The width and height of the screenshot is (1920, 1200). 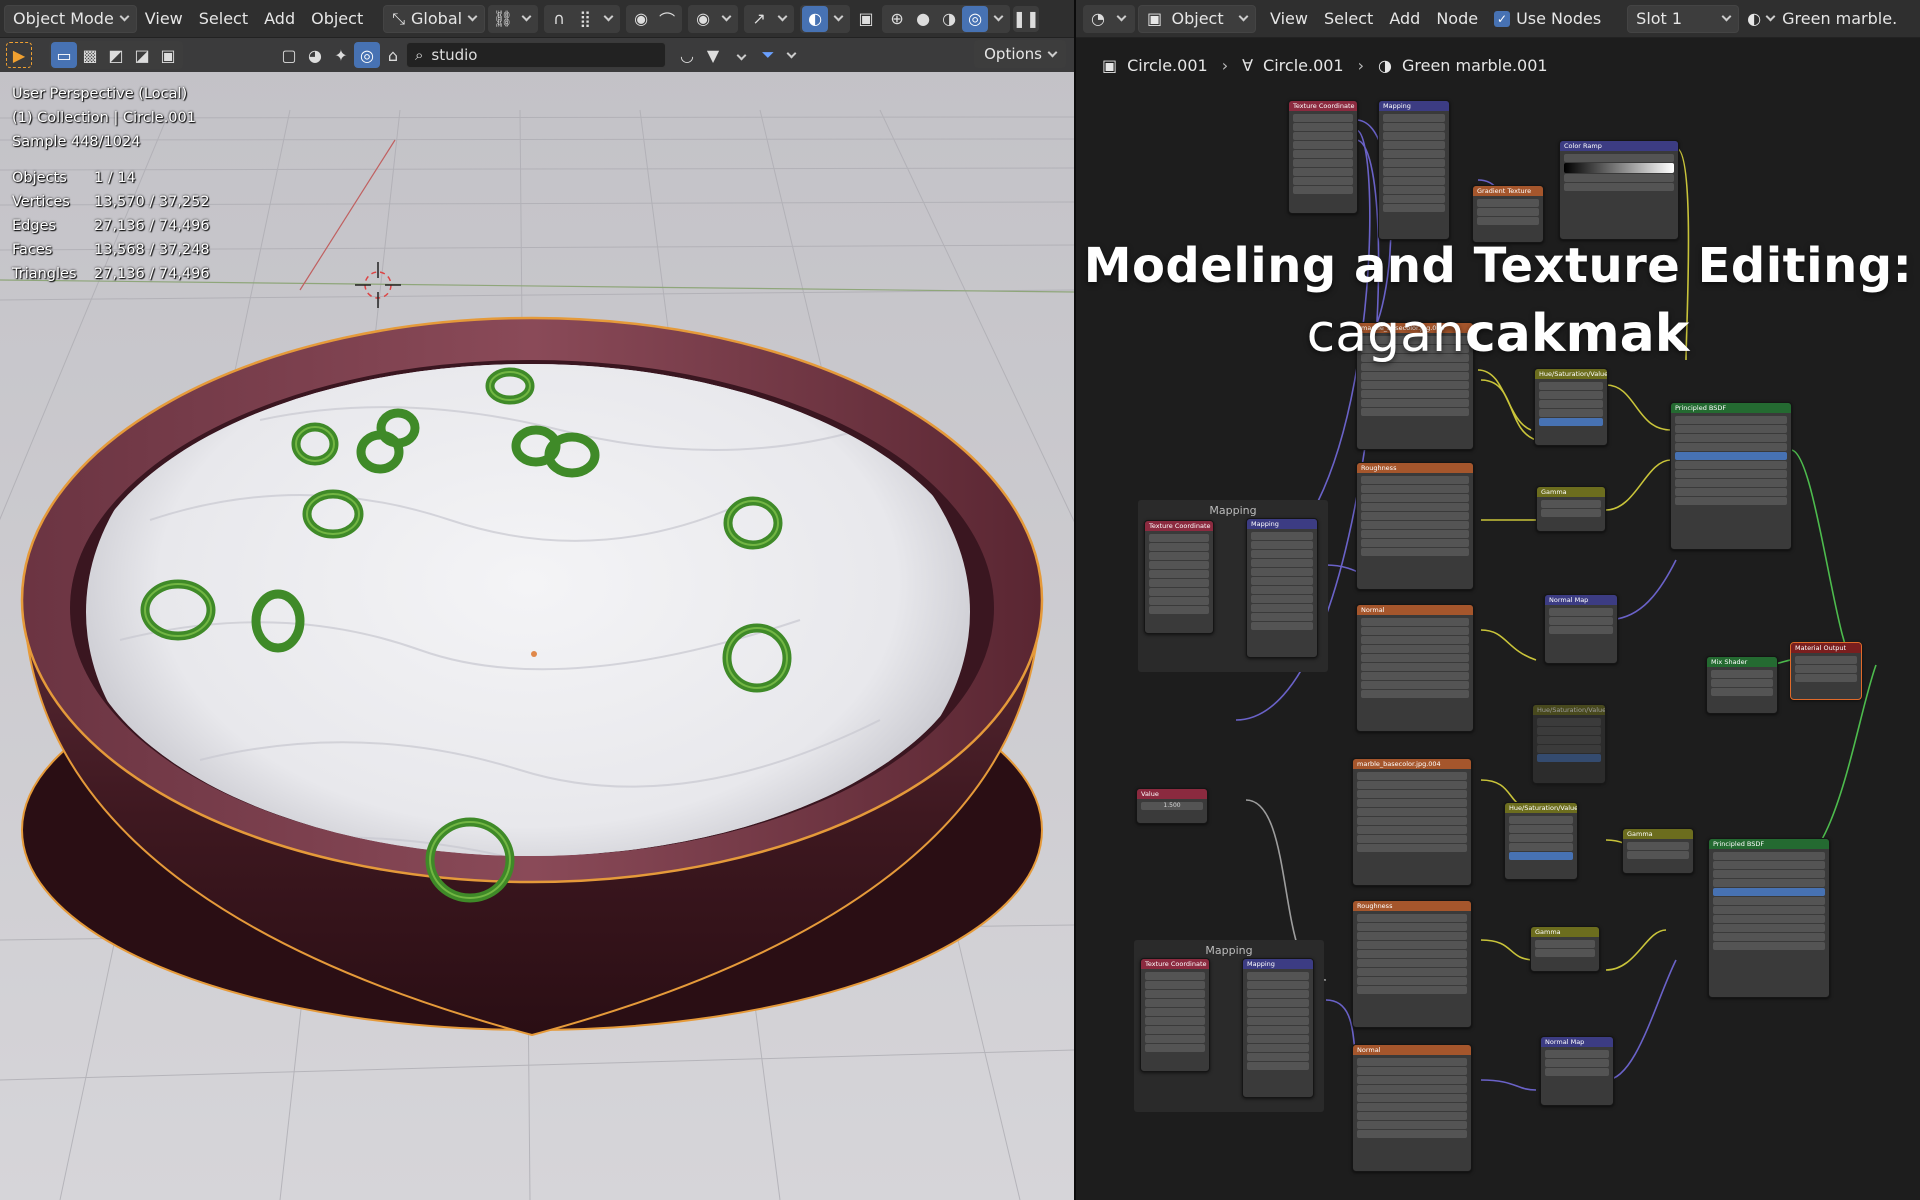 I want to click on select-extend-icon: ▩, so click(x=90, y=55).